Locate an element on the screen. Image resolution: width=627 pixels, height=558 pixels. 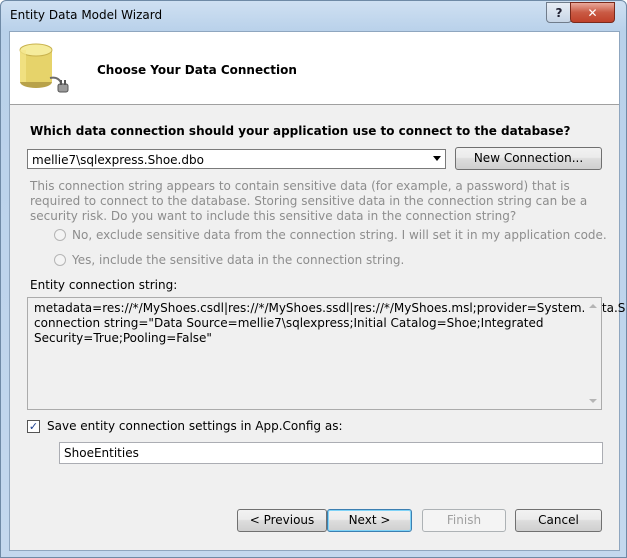
previous-button: < Previous is located at coordinates (282, 520).